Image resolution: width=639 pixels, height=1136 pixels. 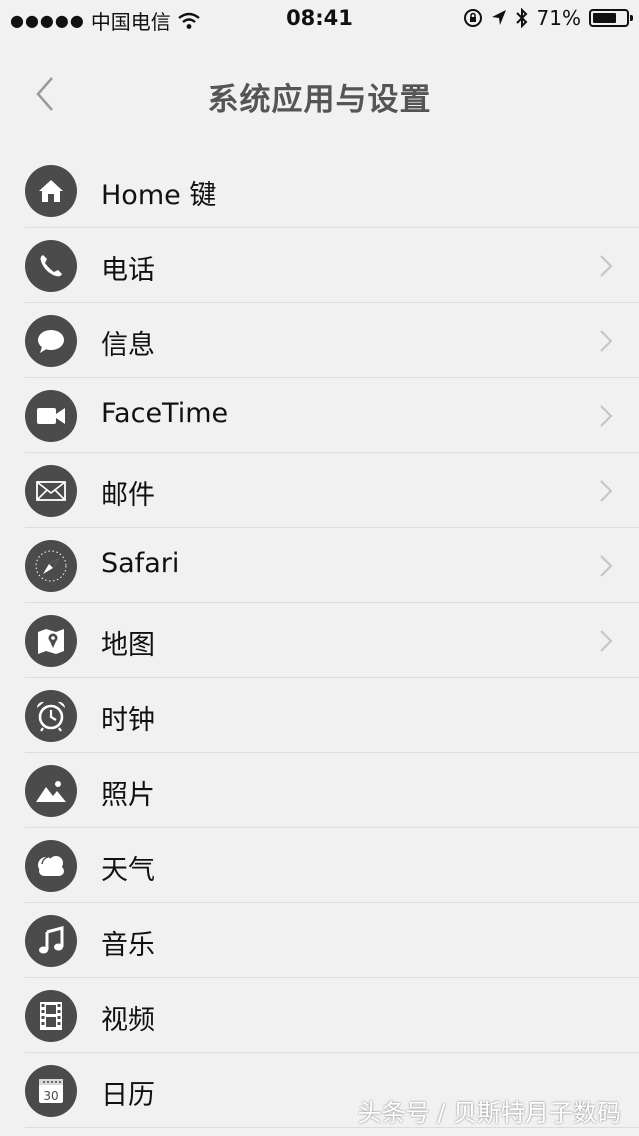 What do you see at coordinates (319, 565) in the screenshot?
I see `settings-row: Safari` at bounding box center [319, 565].